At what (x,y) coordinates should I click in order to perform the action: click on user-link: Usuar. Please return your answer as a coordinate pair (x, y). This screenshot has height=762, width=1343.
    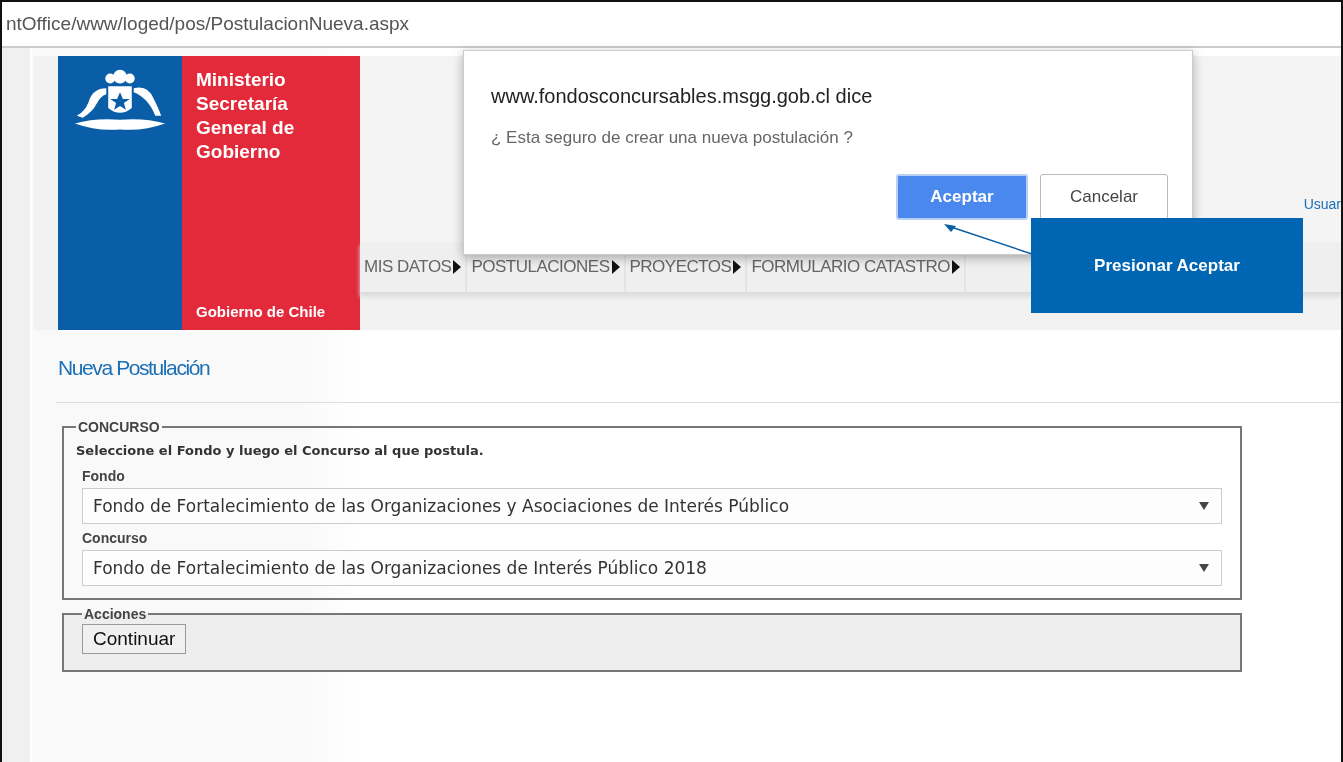
    Looking at the image, I should click on (1322, 204).